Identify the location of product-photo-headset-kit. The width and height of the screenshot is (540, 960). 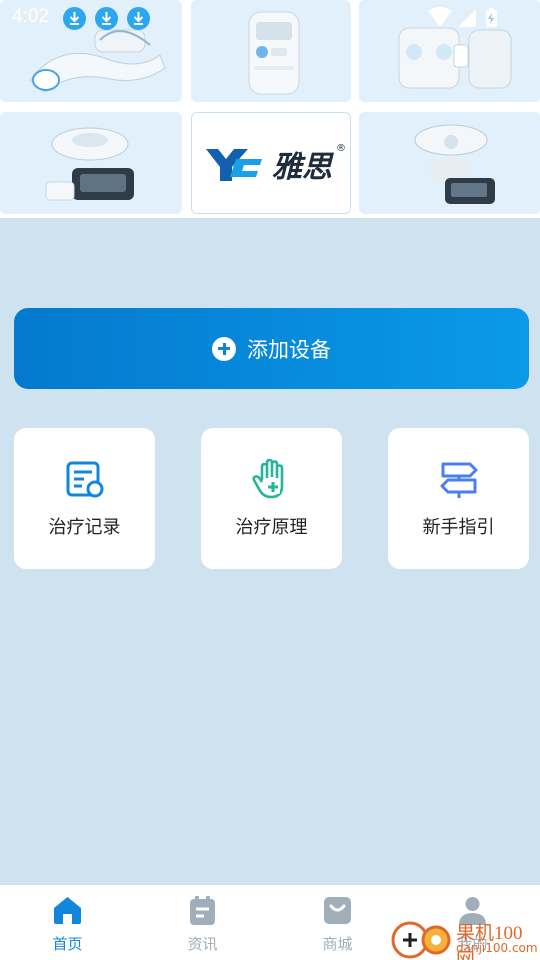
(454, 164).